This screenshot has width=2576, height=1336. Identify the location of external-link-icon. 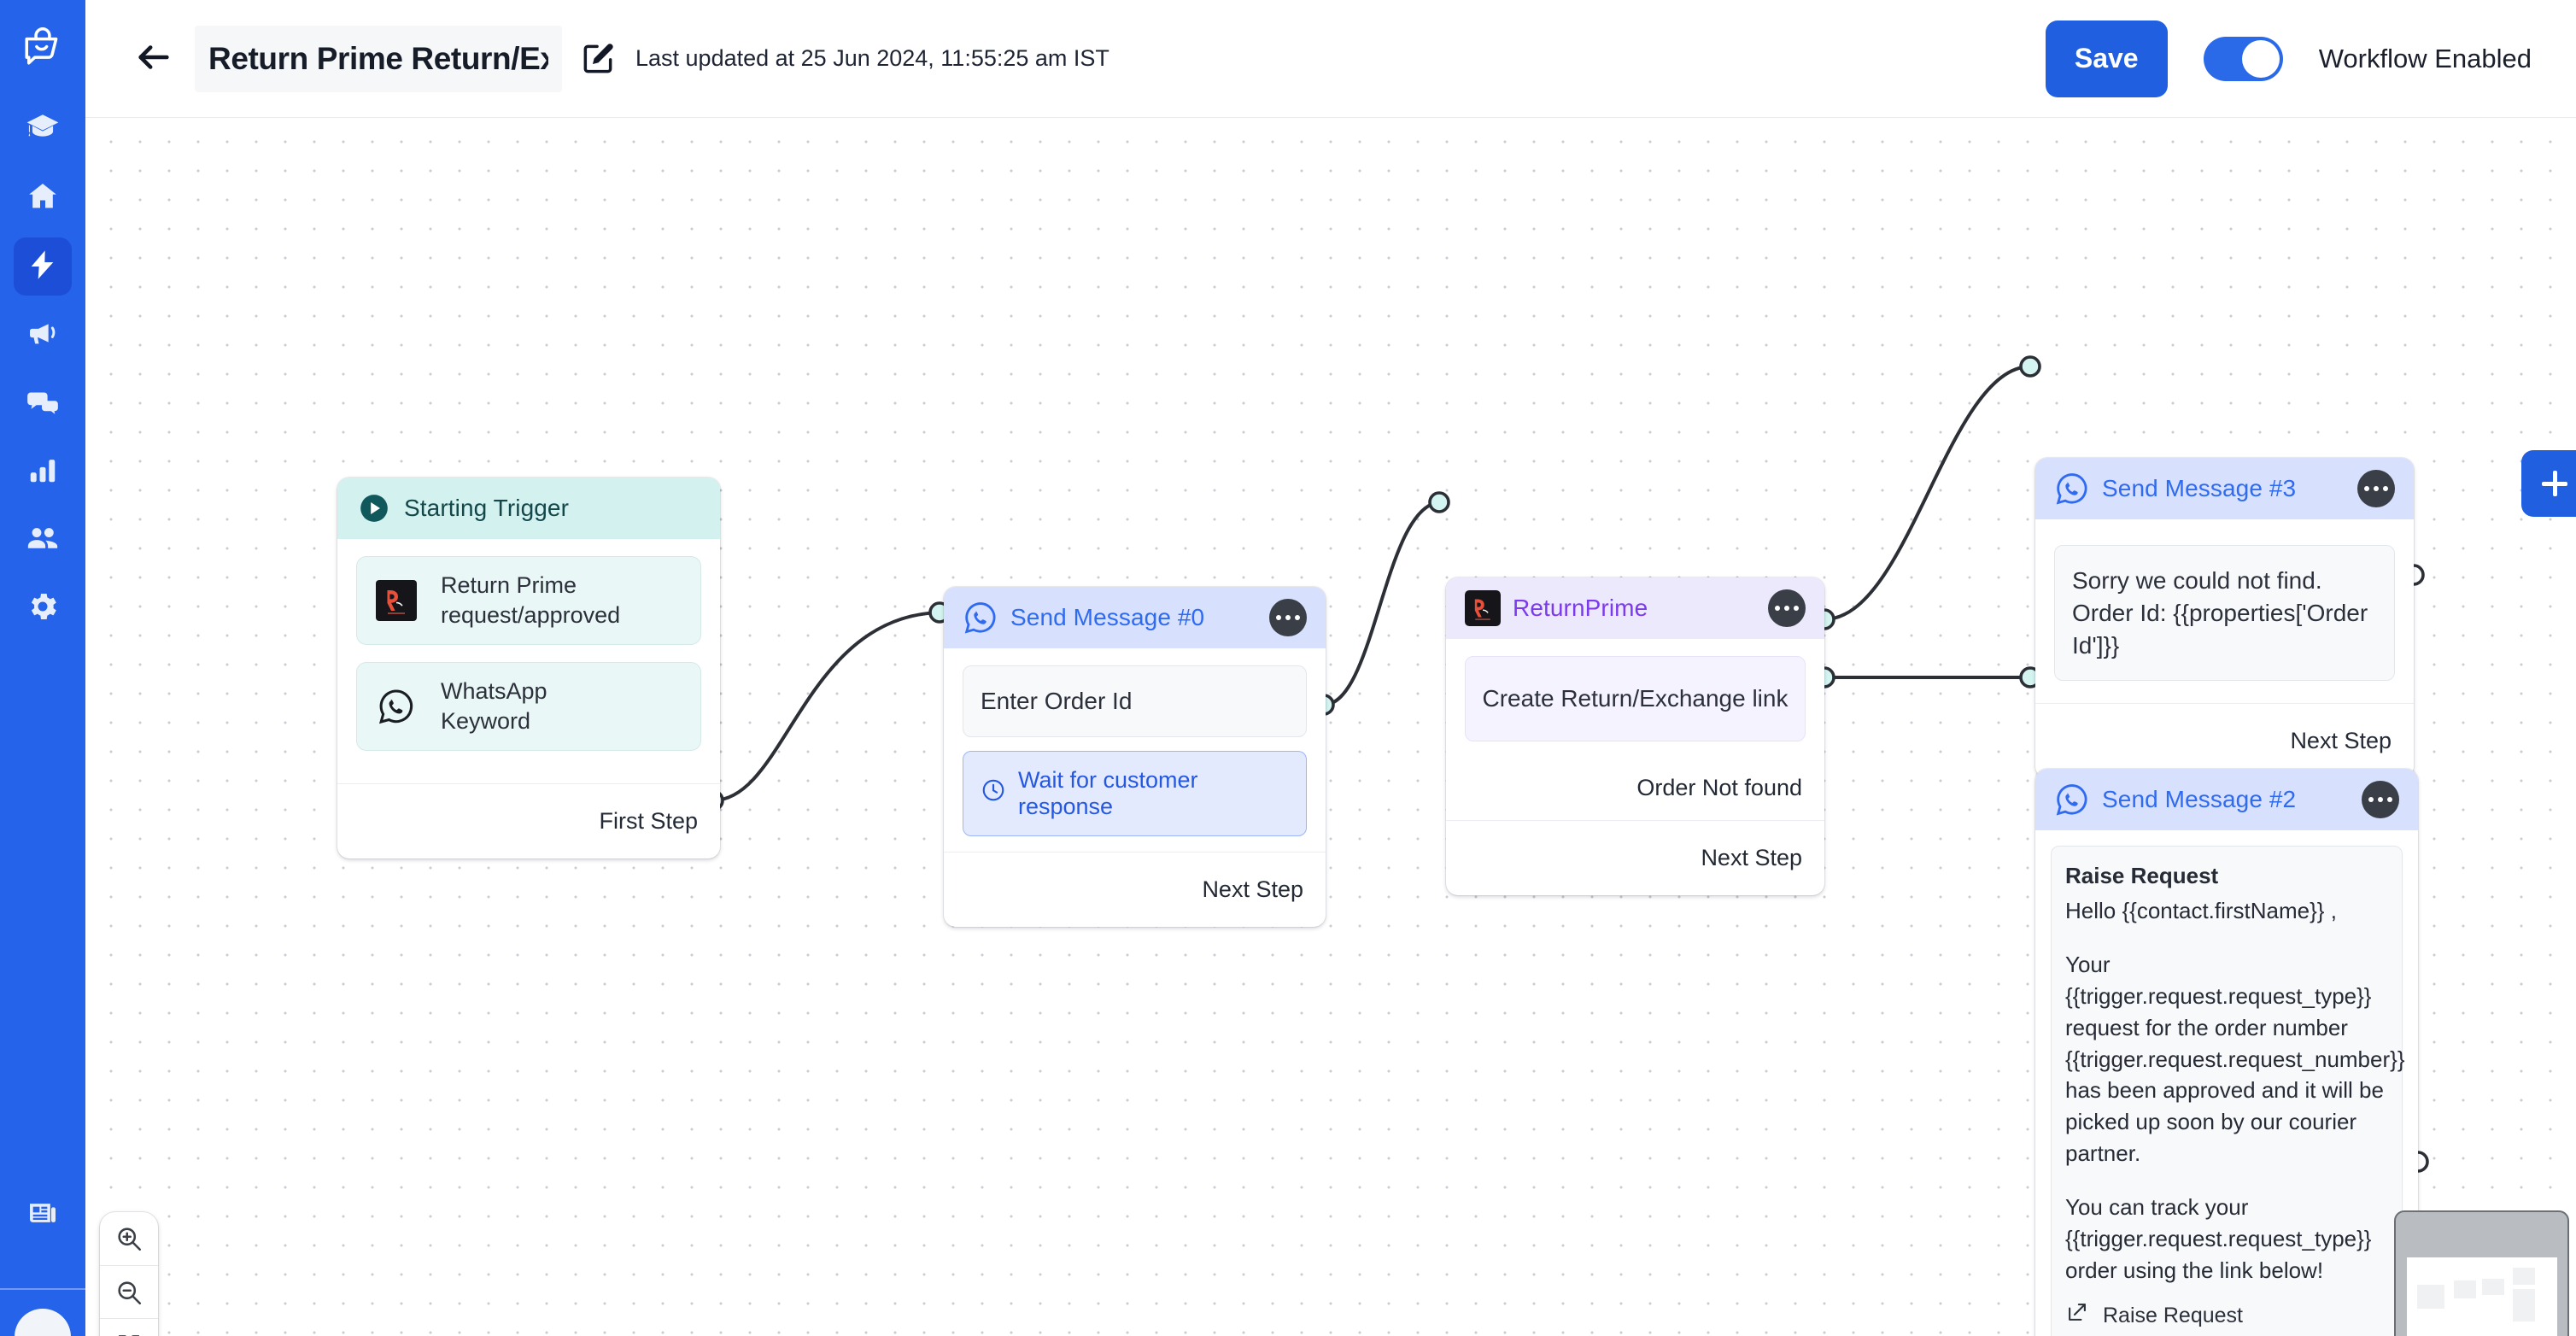
(2077, 1316).